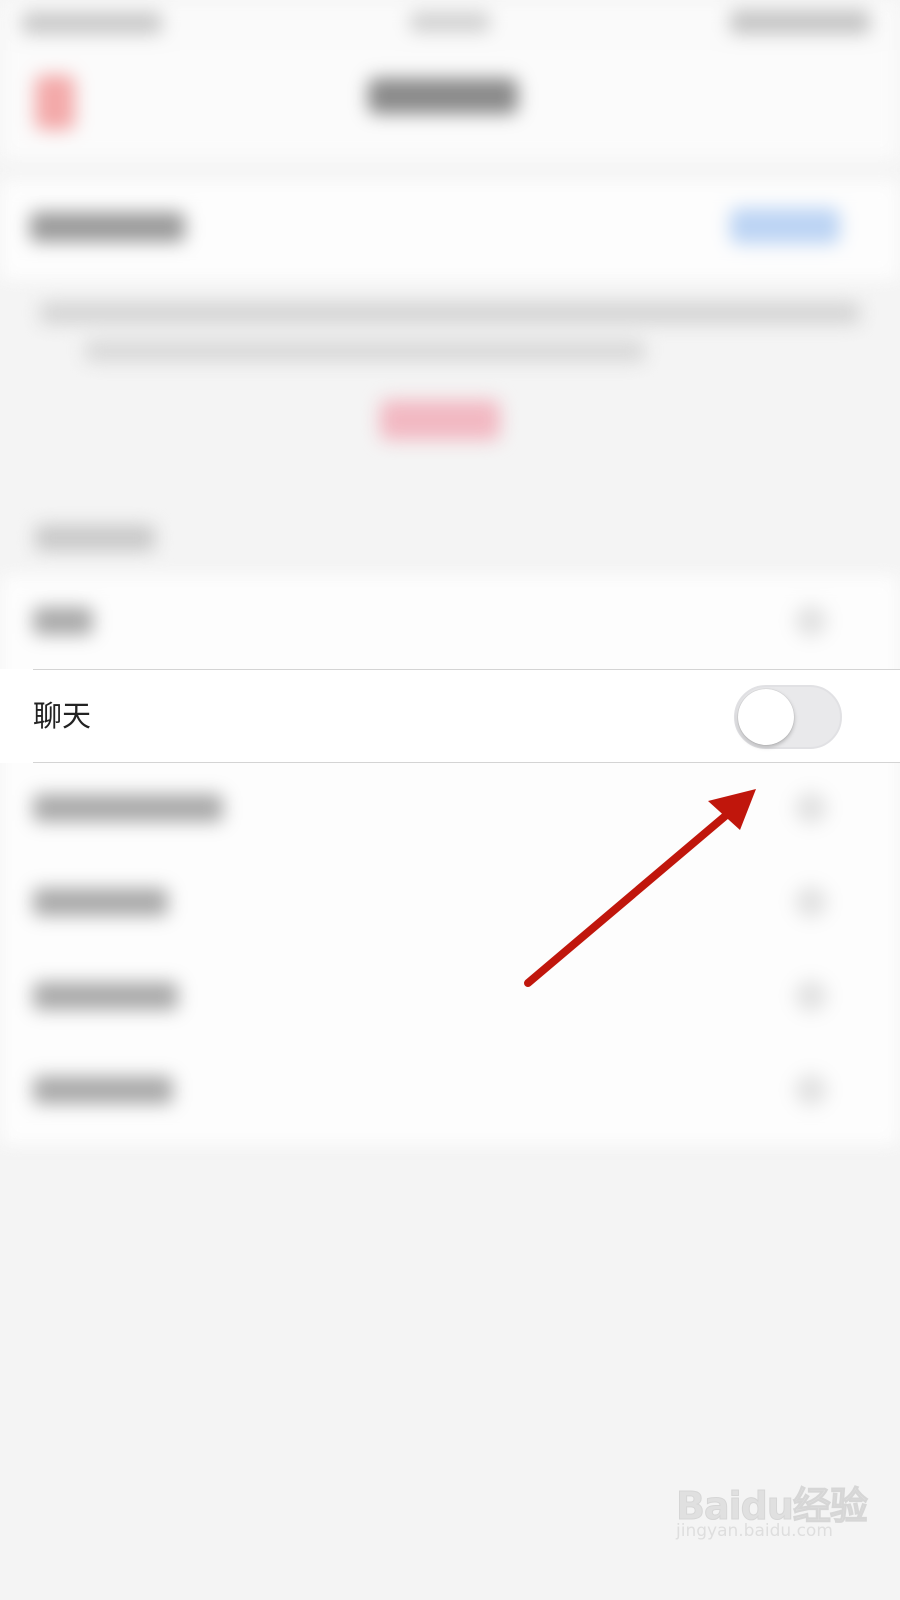  What do you see at coordinates (95, 538) in the screenshot?
I see `group-title` at bounding box center [95, 538].